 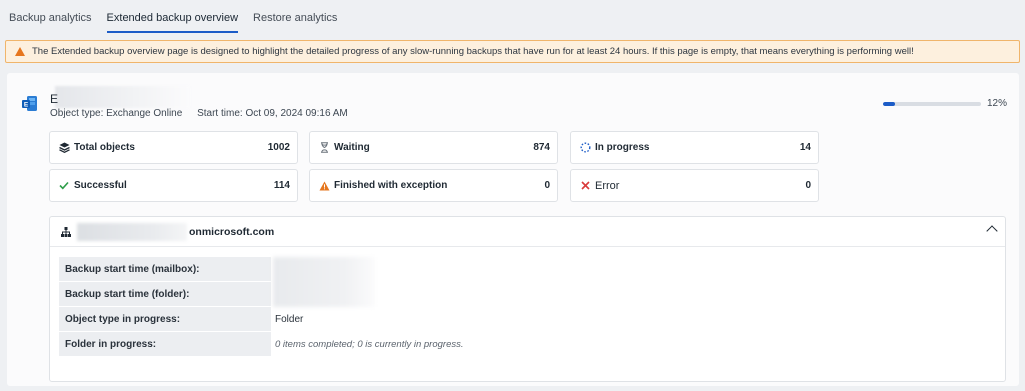 What do you see at coordinates (585, 147) in the screenshot?
I see `spinner-icon` at bounding box center [585, 147].